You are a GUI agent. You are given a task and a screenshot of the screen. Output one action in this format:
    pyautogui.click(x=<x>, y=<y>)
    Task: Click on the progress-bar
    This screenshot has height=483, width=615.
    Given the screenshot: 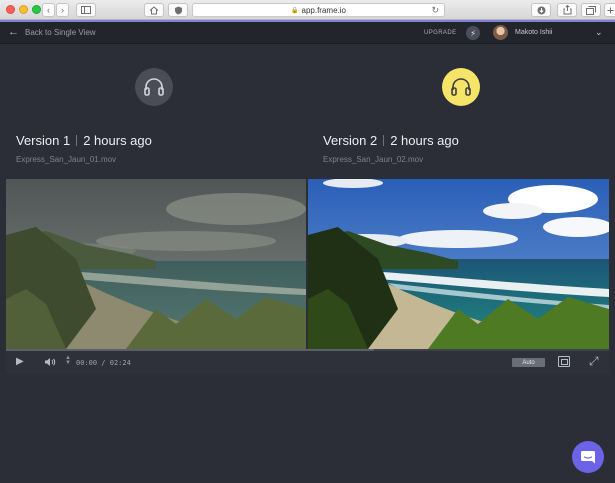 What is the action you would take?
    pyautogui.click(x=307, y=350)
    